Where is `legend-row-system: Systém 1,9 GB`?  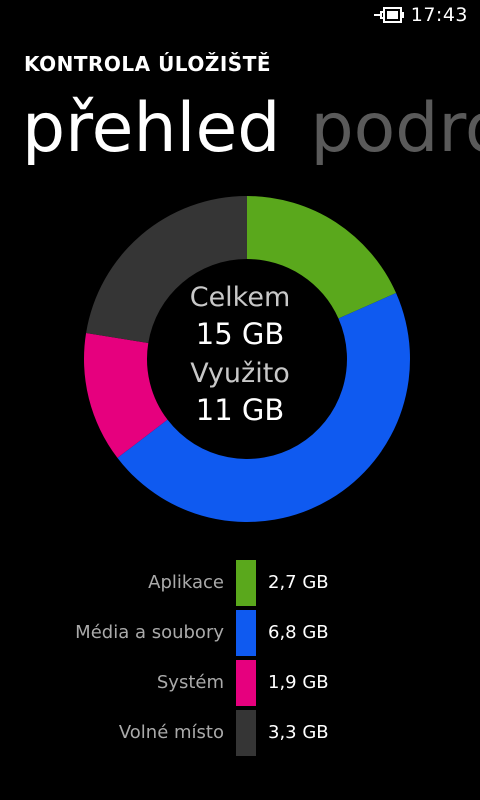 legend-row-system: Systém 1,9 GB is located at coordinates (240, 684).